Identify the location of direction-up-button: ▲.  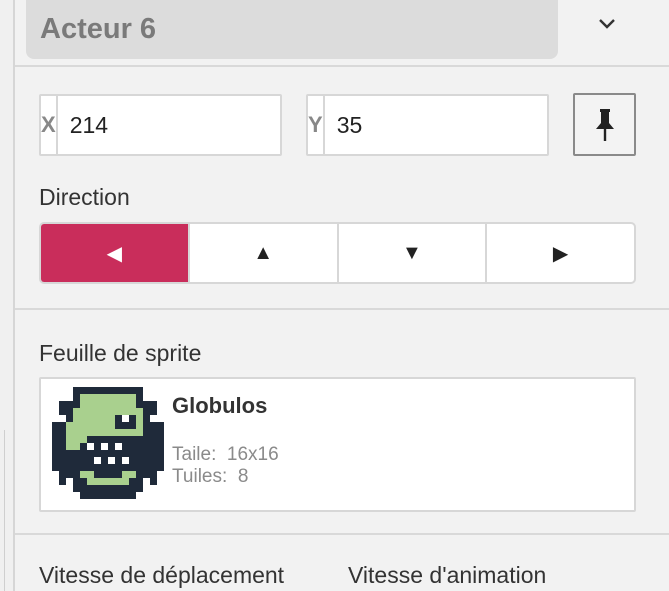
(264, 253).